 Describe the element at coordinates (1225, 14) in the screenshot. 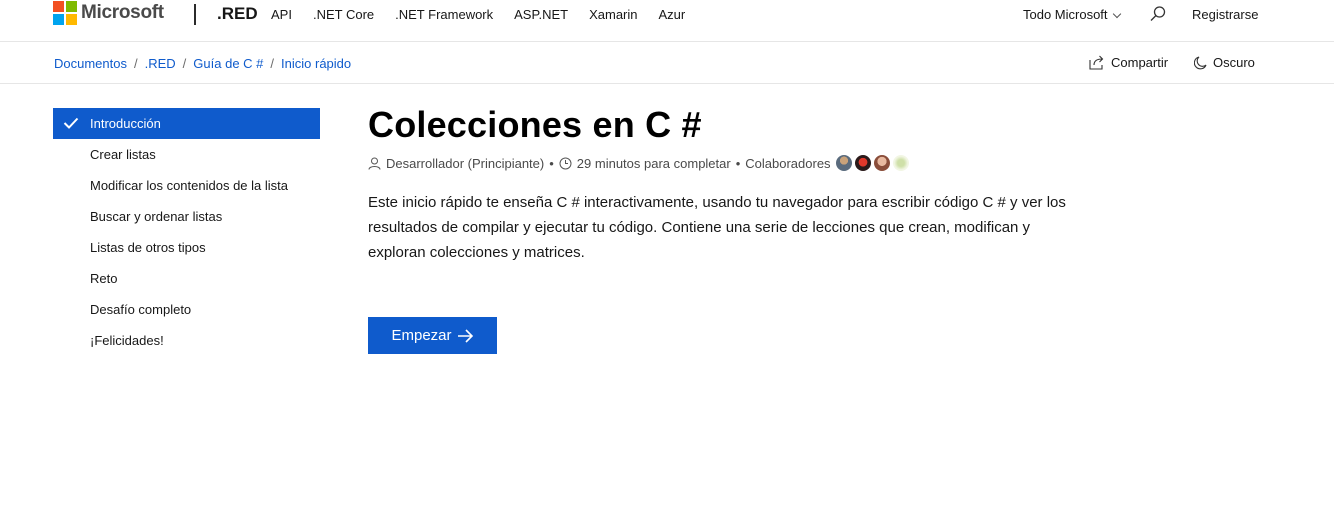

I see `sign-in-link: Registrarse` at that location.